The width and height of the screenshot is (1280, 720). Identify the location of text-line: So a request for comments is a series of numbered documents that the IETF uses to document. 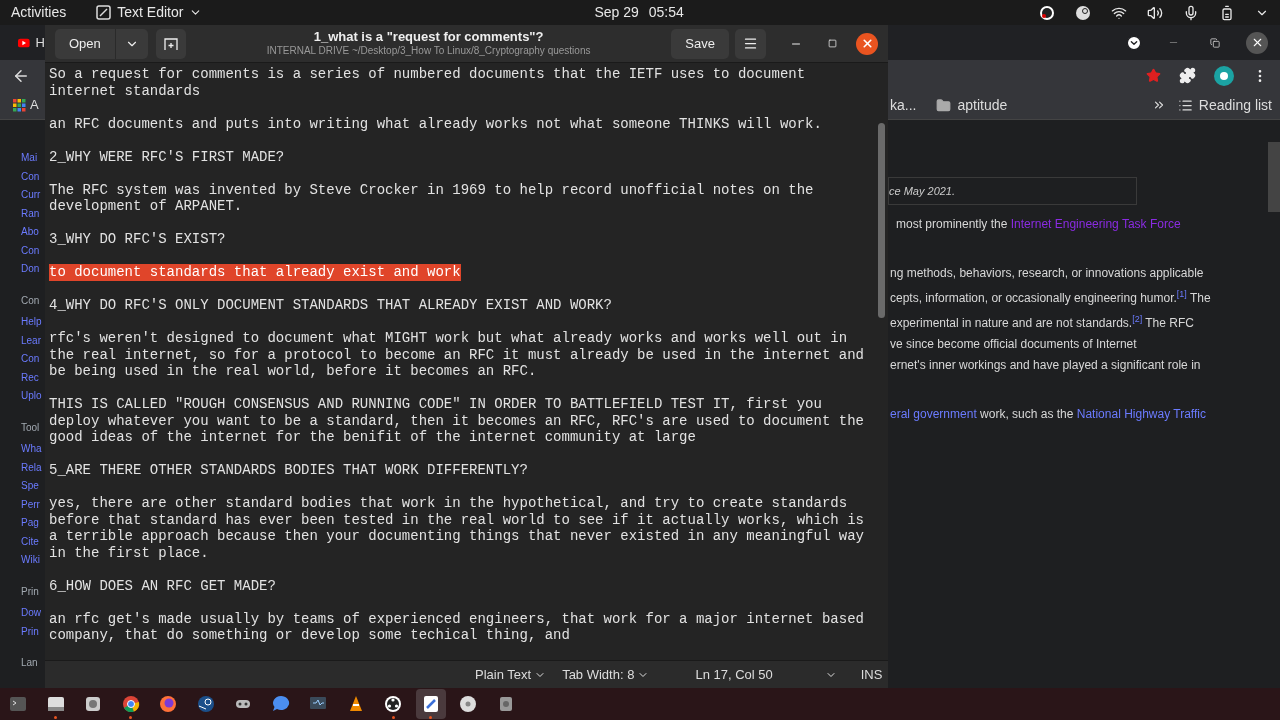
(427, 74).